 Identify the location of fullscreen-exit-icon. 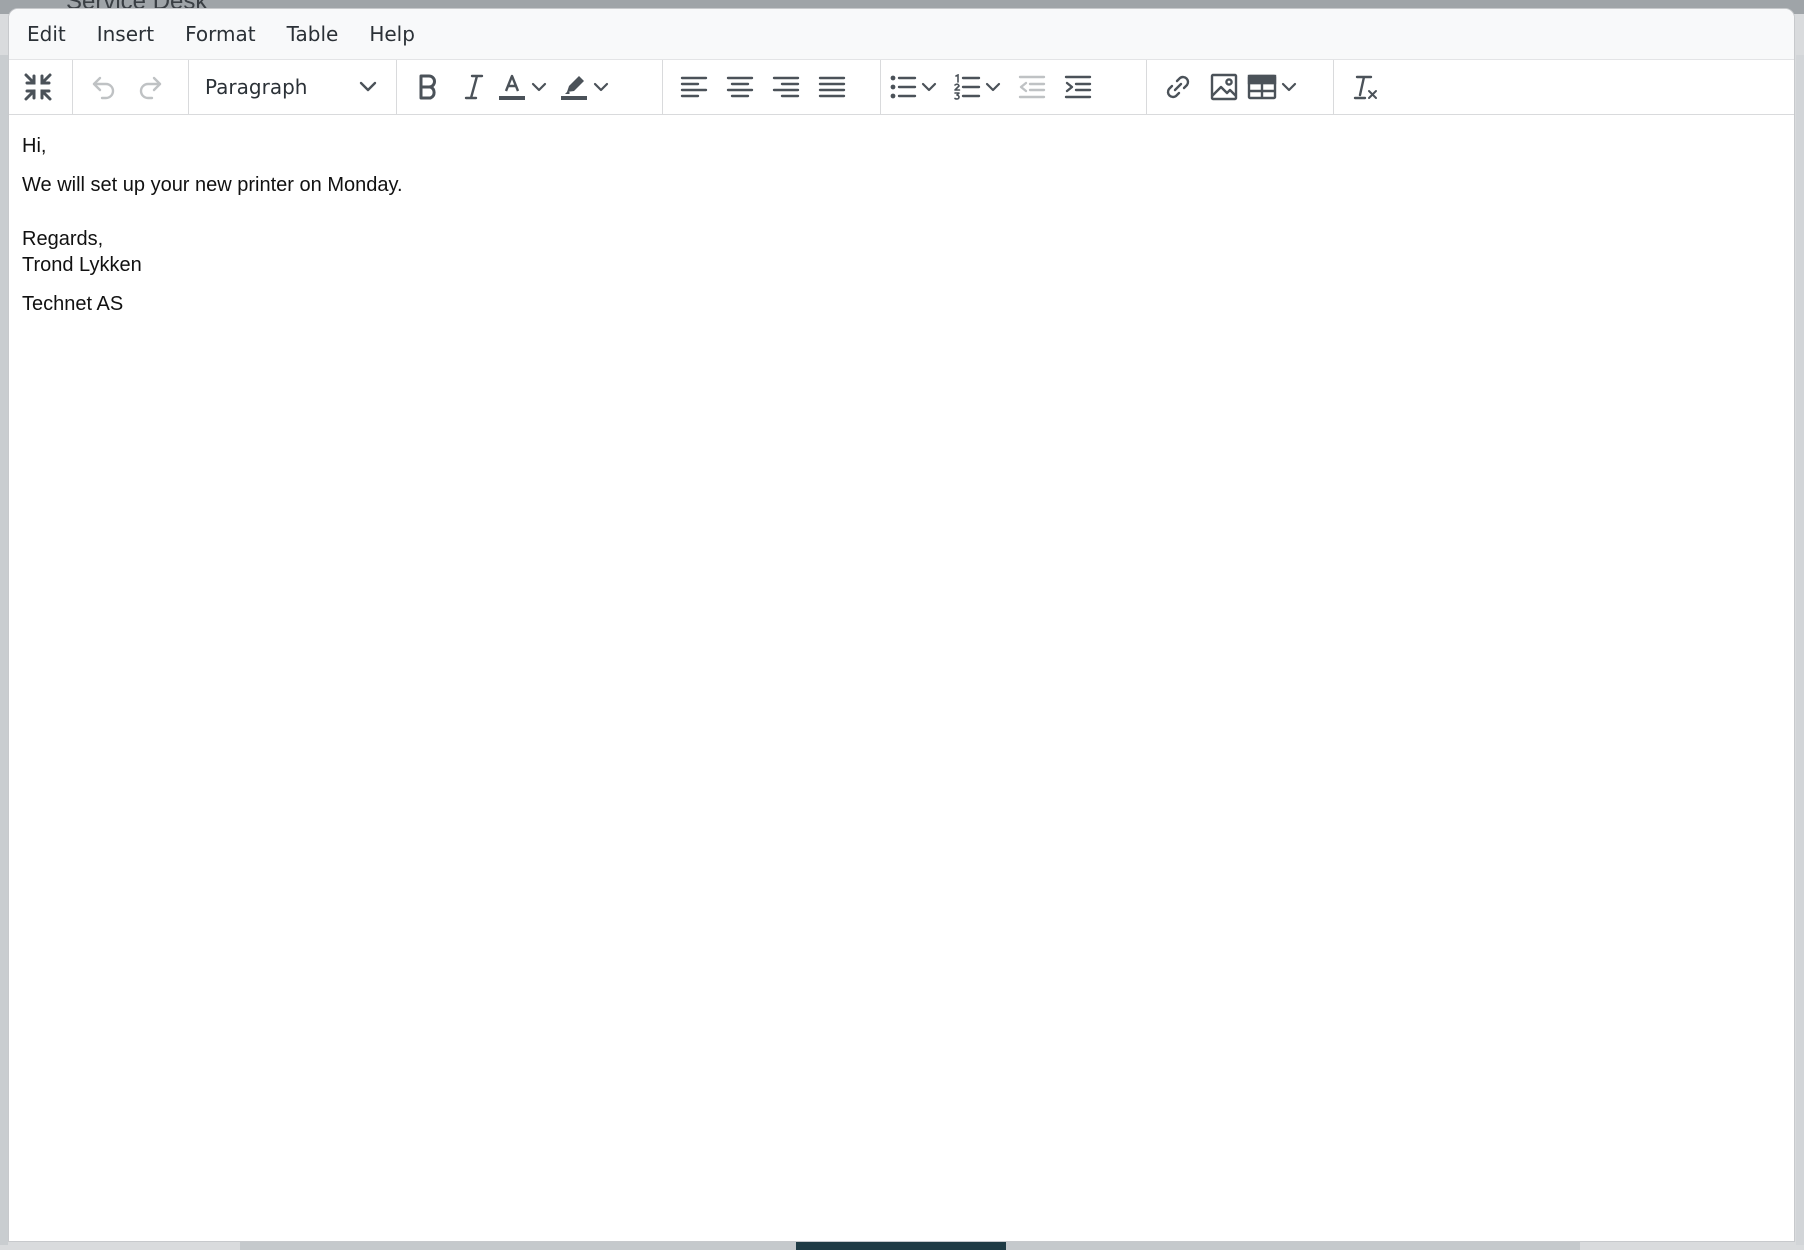
(38, 87).